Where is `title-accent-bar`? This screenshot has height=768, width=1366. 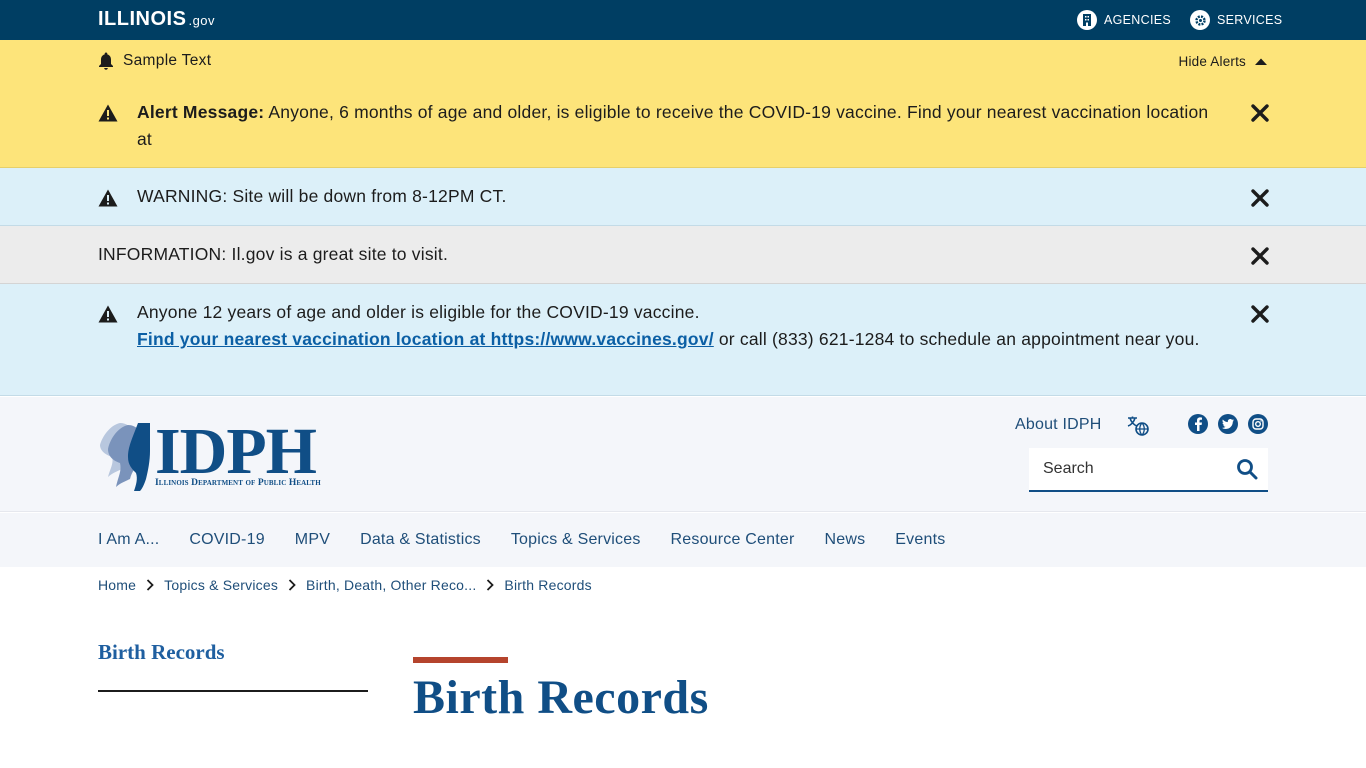
title-accent-bar is located at coordinates (460, 660).